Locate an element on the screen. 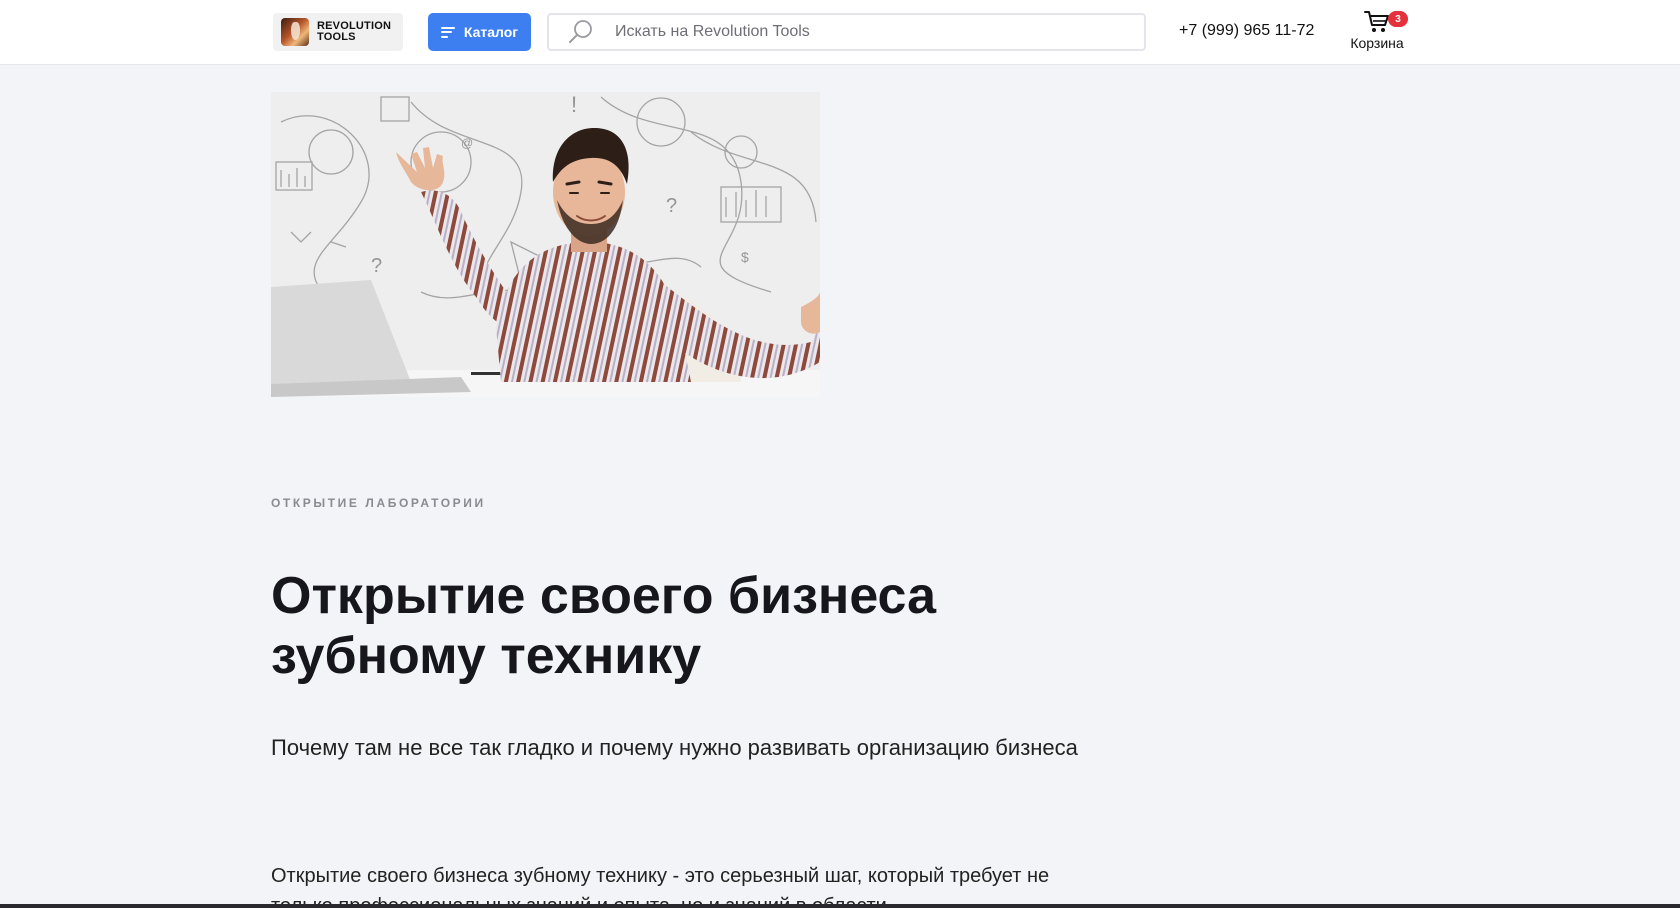 This screenshot has width=1680, height=908. search-input is located at coordinates (865, 32).